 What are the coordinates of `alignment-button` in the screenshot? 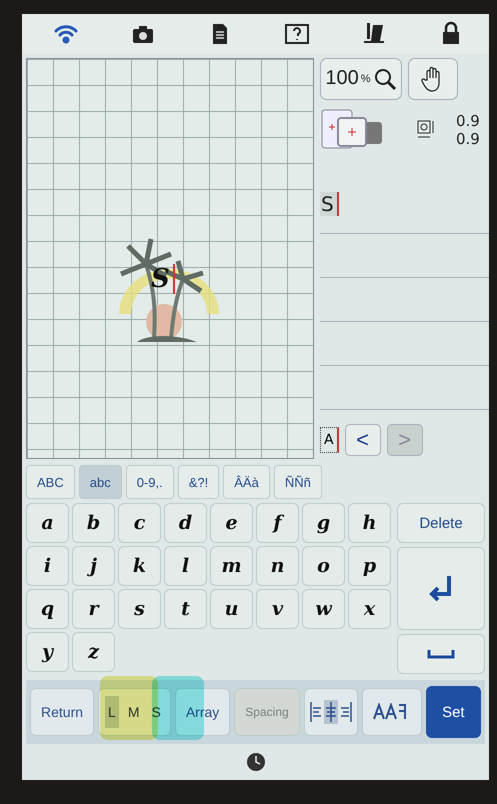 It's located at (331, 712).